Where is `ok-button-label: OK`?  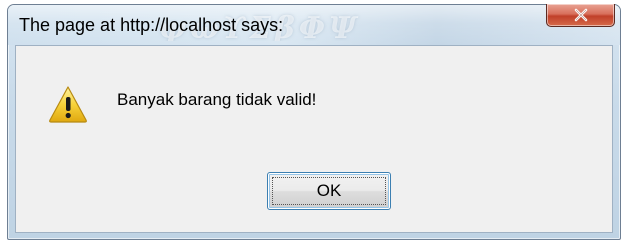 ok-button-label: OK is located at coordinates (329, 190).